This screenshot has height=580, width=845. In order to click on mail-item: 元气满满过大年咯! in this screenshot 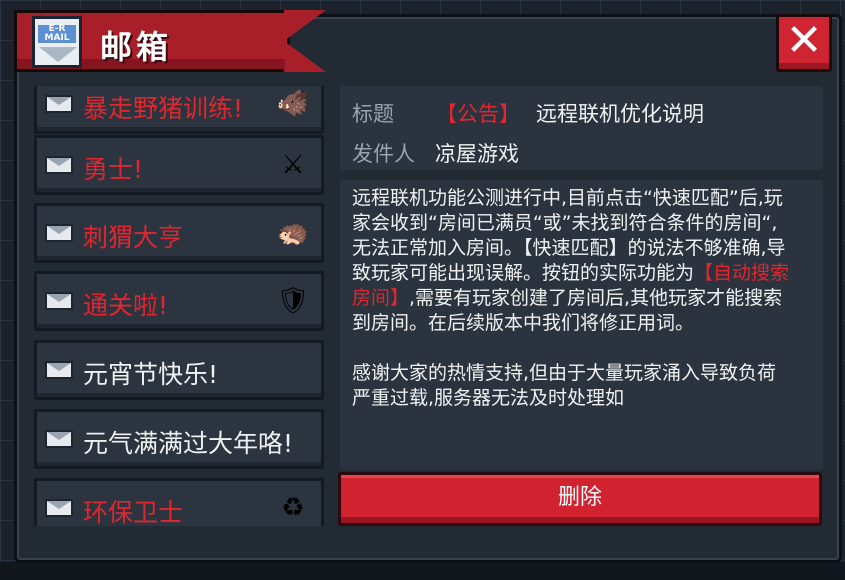, I will do `click(179, 439)`.